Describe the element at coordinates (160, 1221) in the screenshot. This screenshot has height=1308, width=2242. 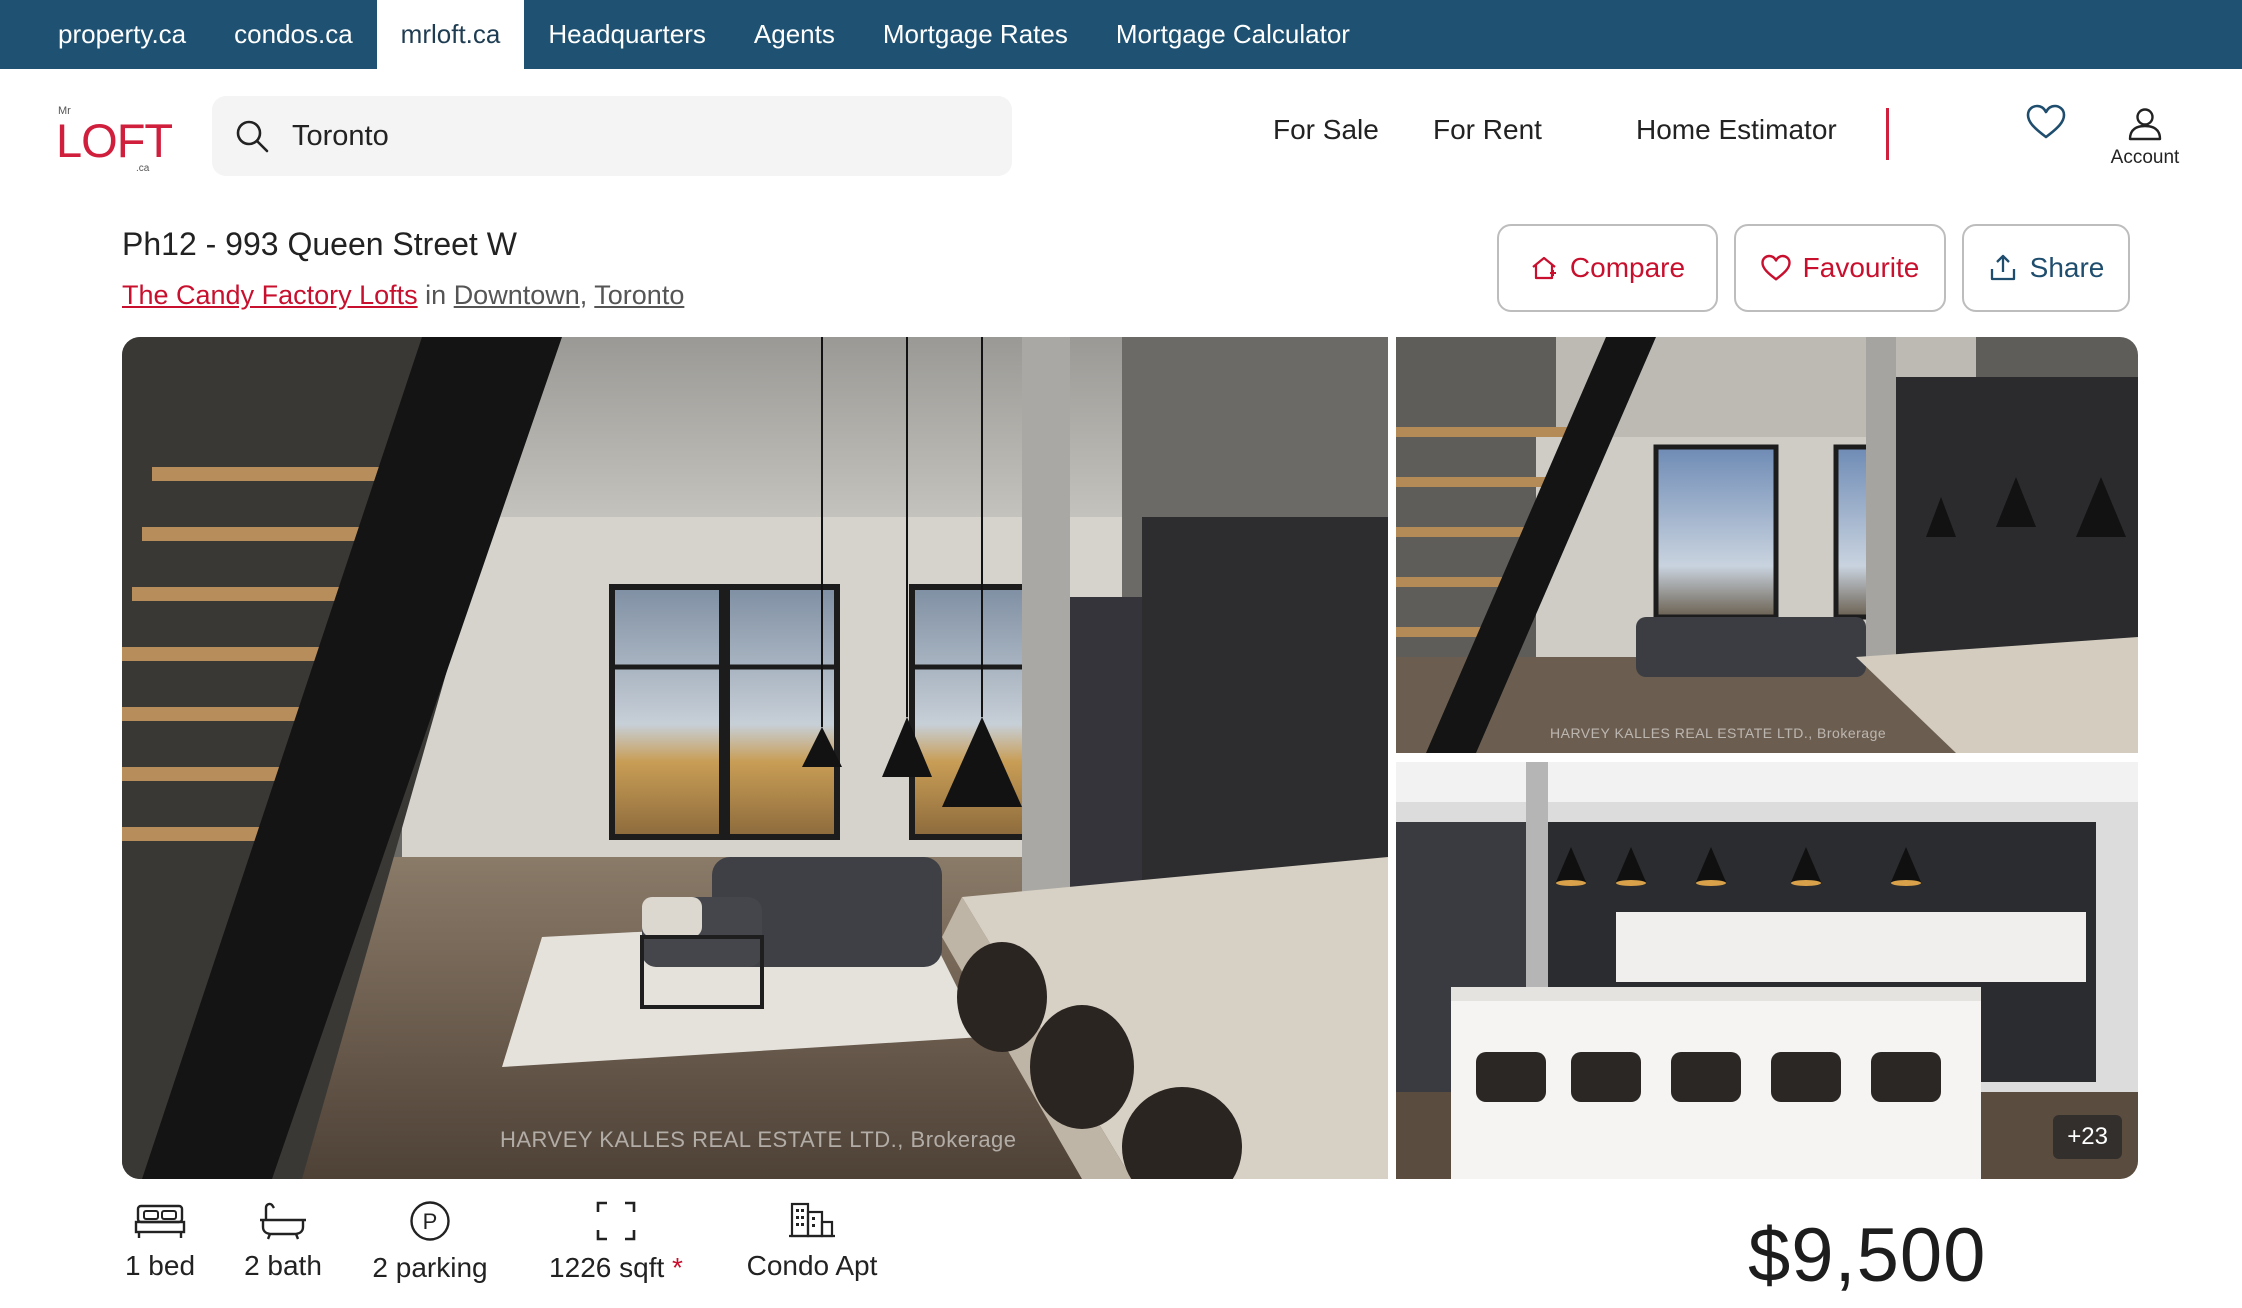
I see `bed-icon` at that location.